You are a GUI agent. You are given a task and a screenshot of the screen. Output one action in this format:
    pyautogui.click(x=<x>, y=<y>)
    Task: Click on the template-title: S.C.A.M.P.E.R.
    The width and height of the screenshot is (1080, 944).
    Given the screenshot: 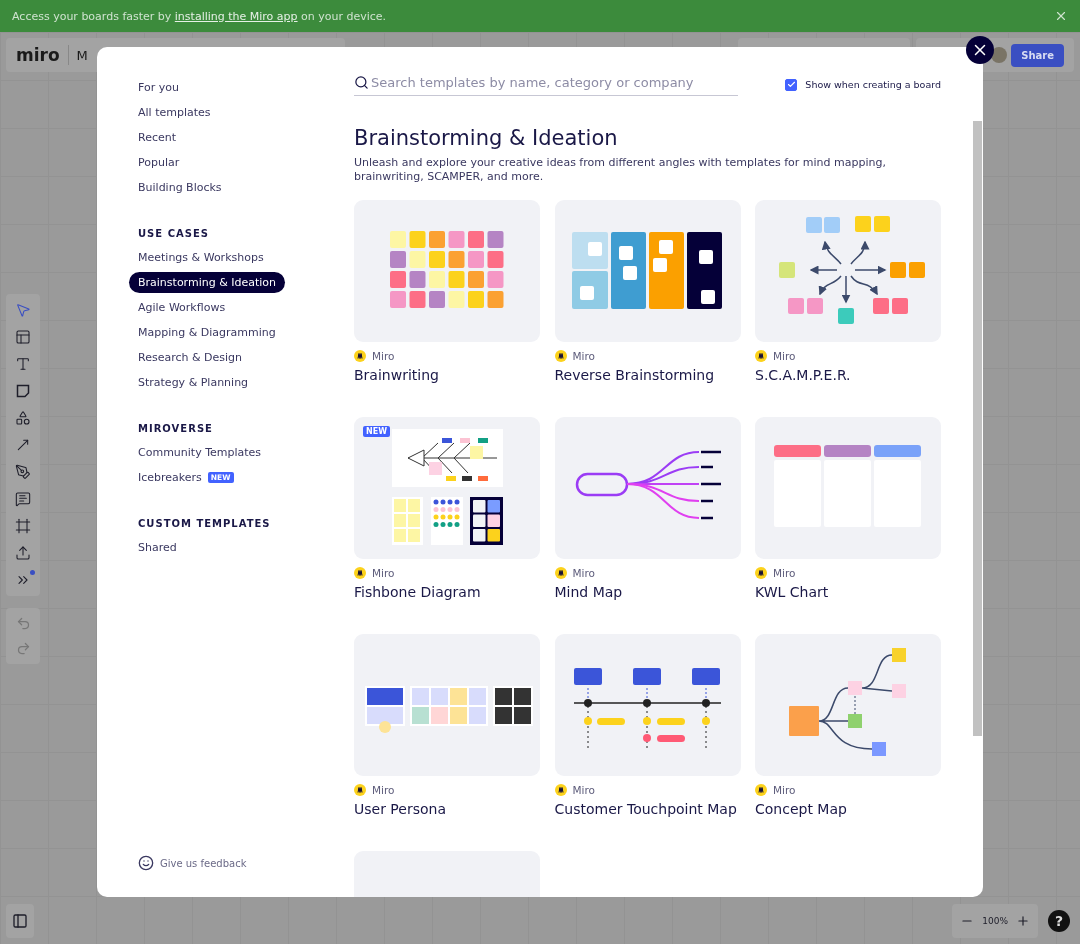 What is the action you would take?
    pyautogui.click(x=848, y=375)
    